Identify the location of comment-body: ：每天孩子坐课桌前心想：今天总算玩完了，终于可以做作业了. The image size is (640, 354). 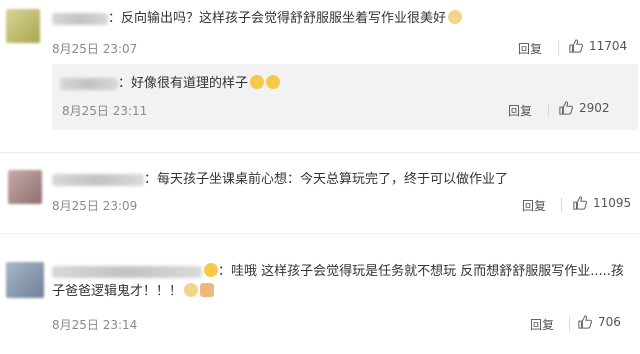
(326, 179).